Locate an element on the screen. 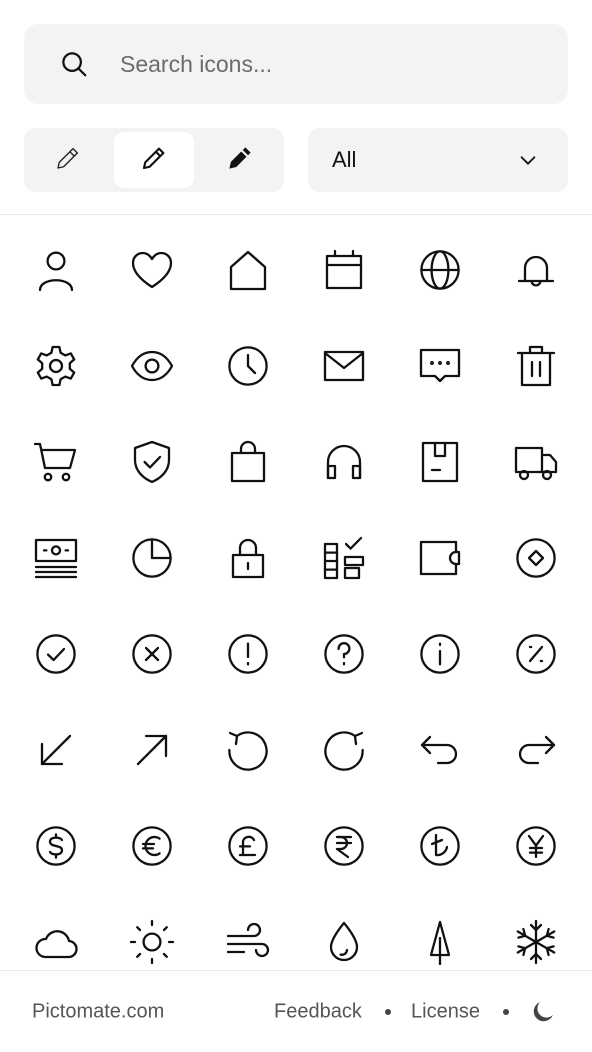 The image size is (592, 1052). chevron-down-icon is located at coordinates (528, 160).